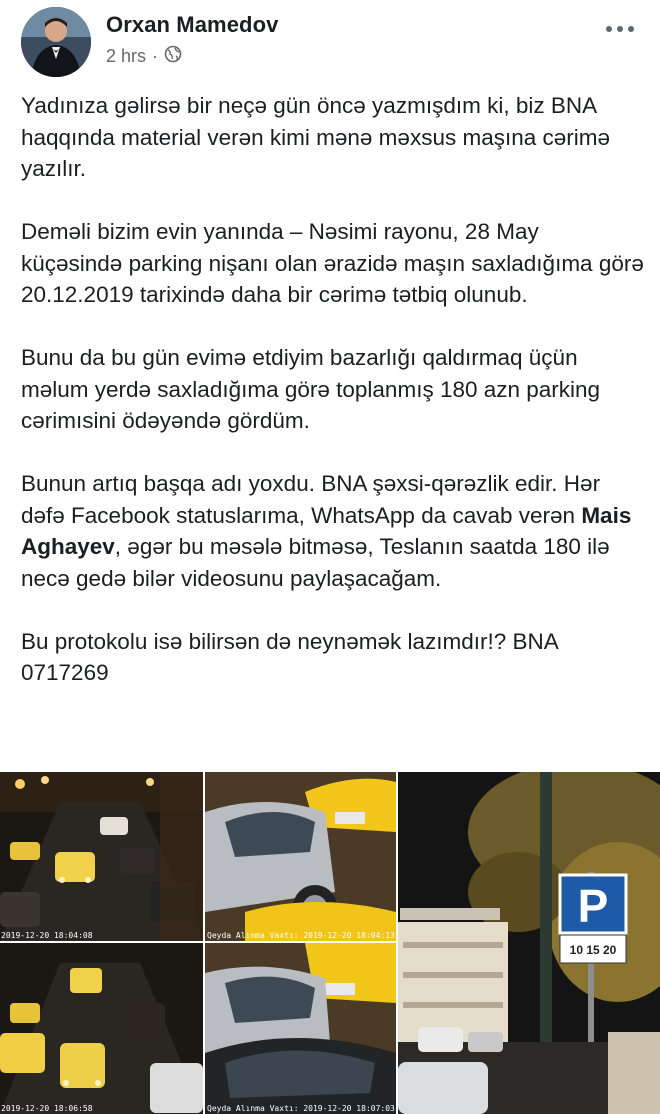 This screenshot has height=1114, width=660. What do you see at coordinates (330, 40) in the screenshot?
I see `post-header: Orxan Mamedov 2 hrs ·` at bounding box center [330, 40].